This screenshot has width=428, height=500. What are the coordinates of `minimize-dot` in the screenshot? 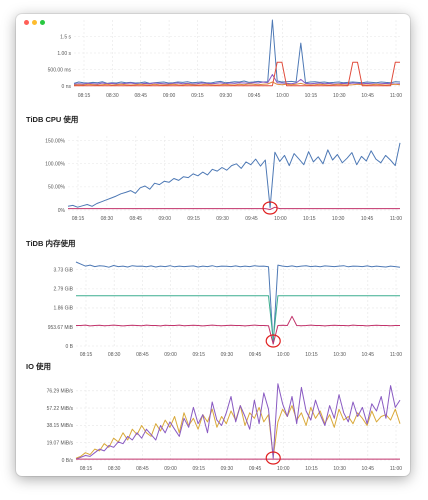 It's located at (34, 22).